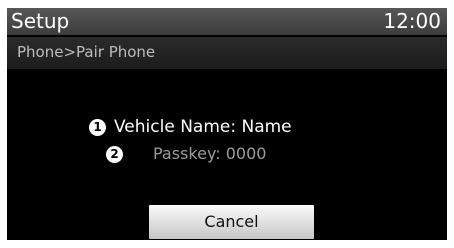 The image size is (454, 248). I want to click on passkey-label: Passkey: 0000, so click(210, 153).